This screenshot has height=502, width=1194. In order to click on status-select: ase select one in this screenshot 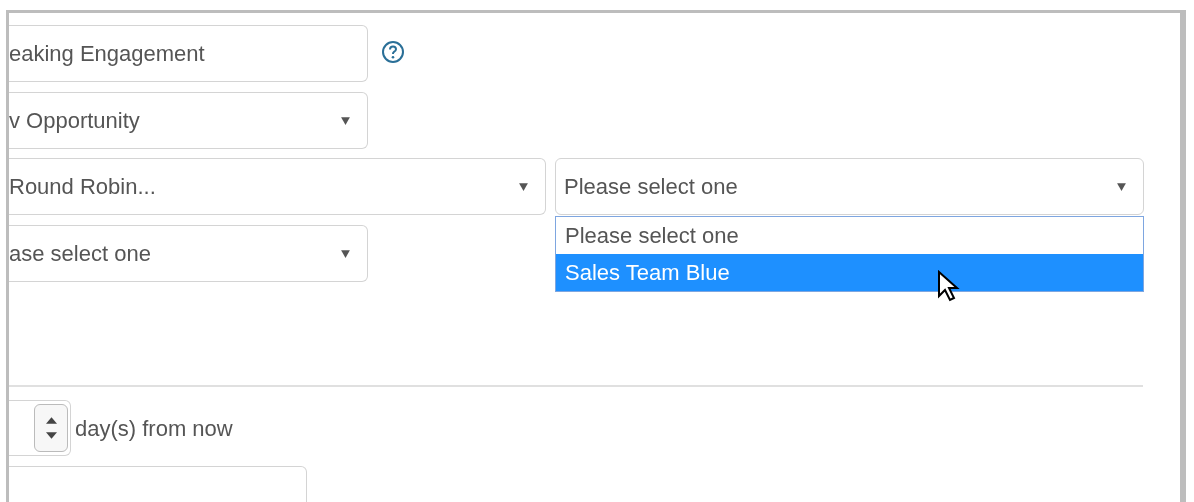, I will do `click(188, 253)`.